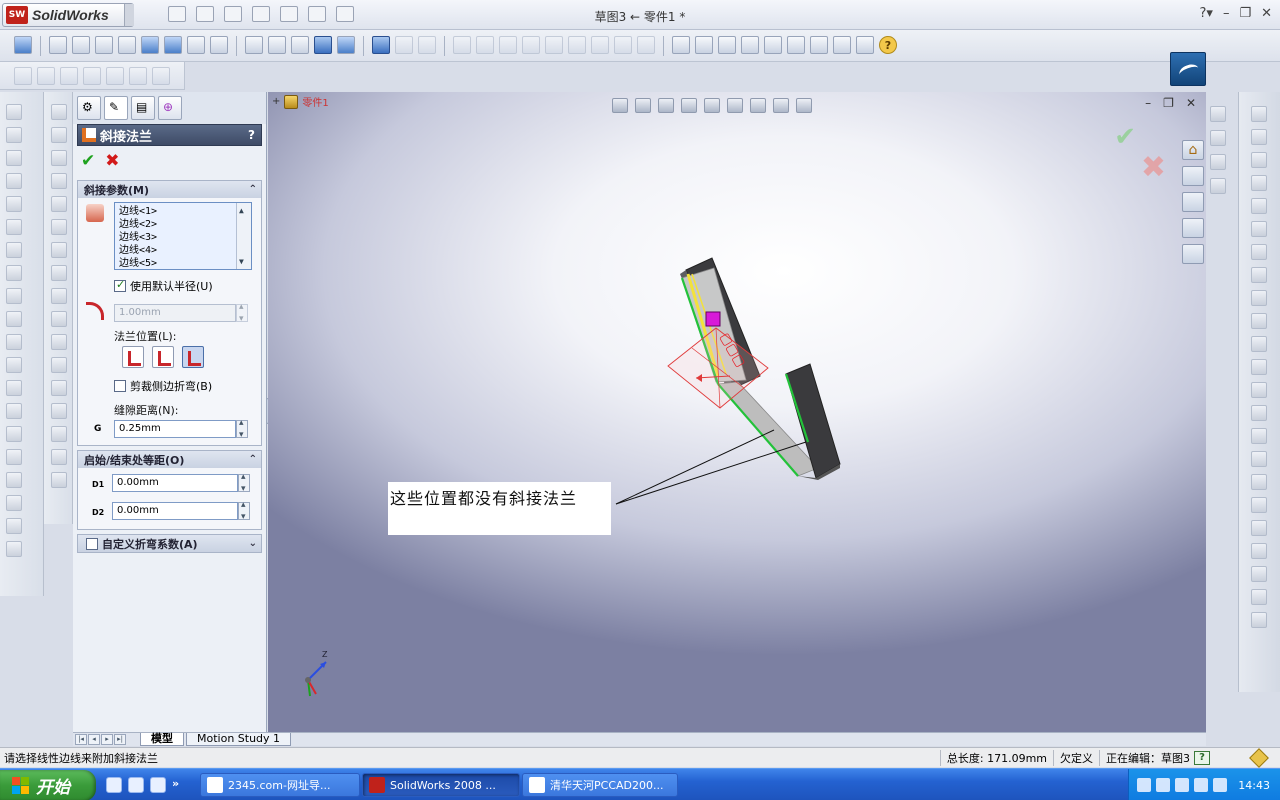  I want to click on extend-entities-icon, so click(1259, 551).